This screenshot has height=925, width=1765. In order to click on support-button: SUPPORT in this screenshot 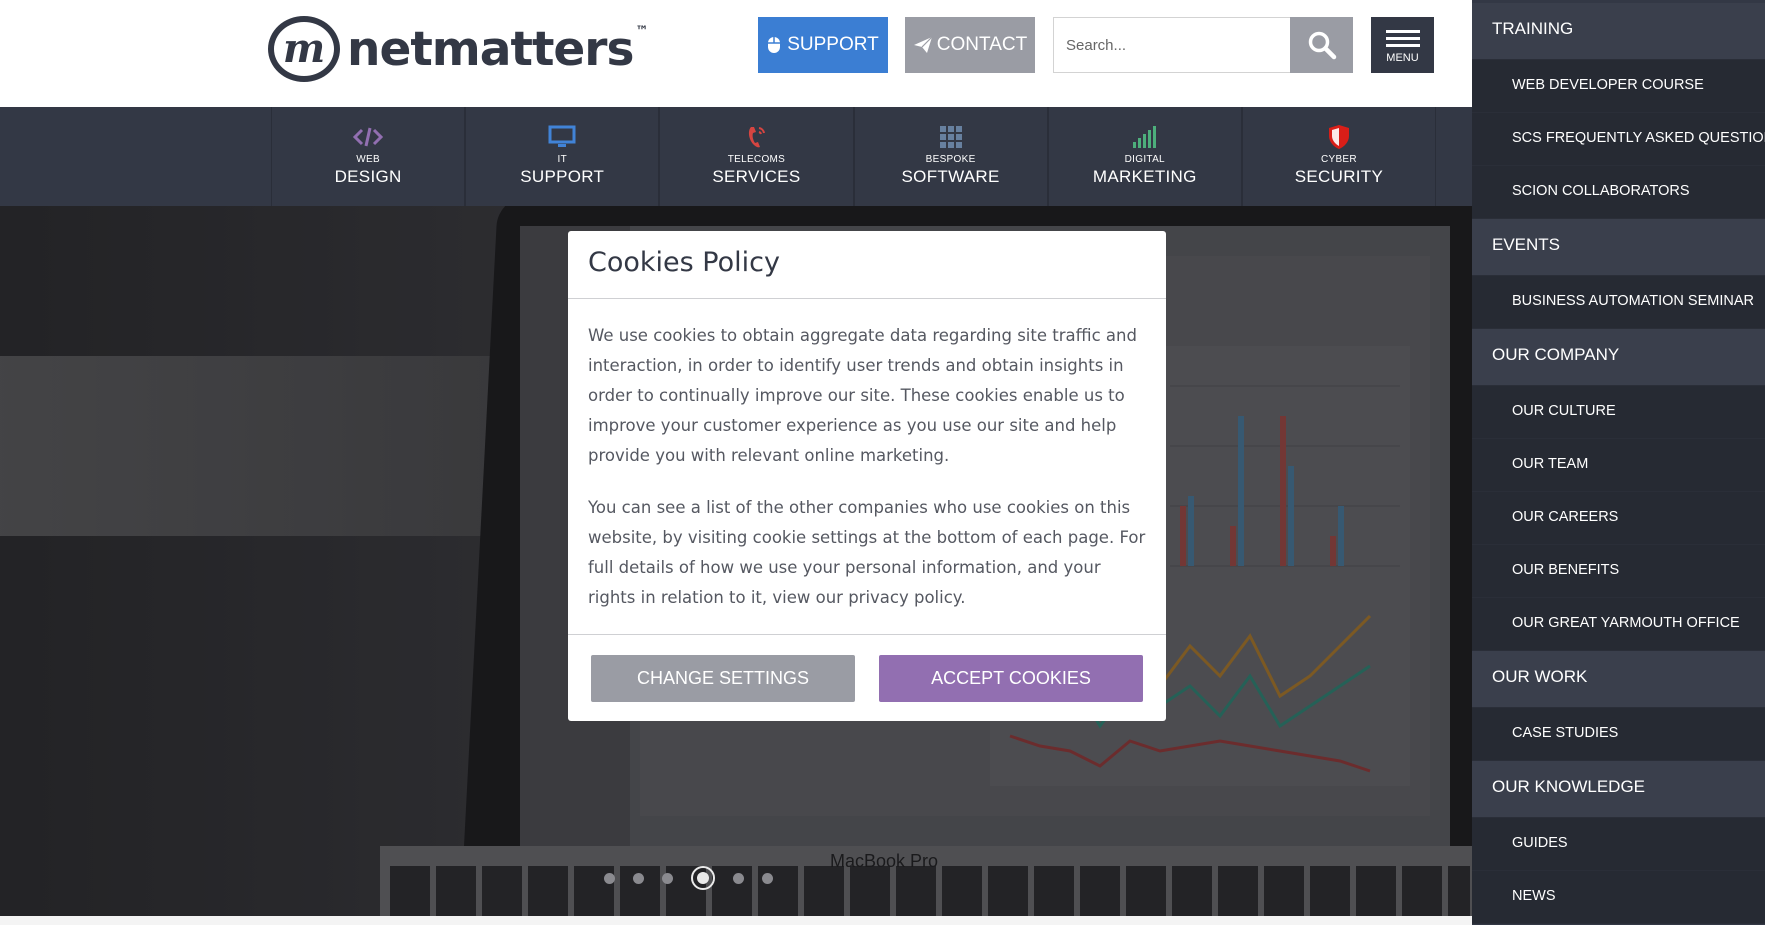, I will do `click(823, 45)`.